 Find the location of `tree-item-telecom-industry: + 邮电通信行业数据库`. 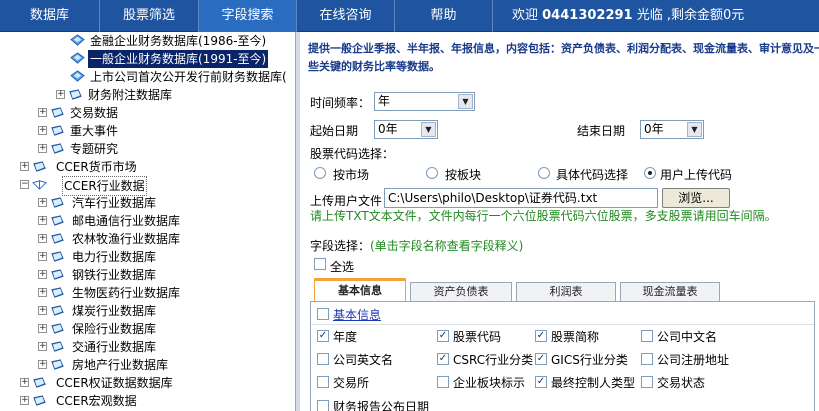

tree-item-telecom-industry: + 邮电通信行业数据库 is located at coordinates (147, 221).